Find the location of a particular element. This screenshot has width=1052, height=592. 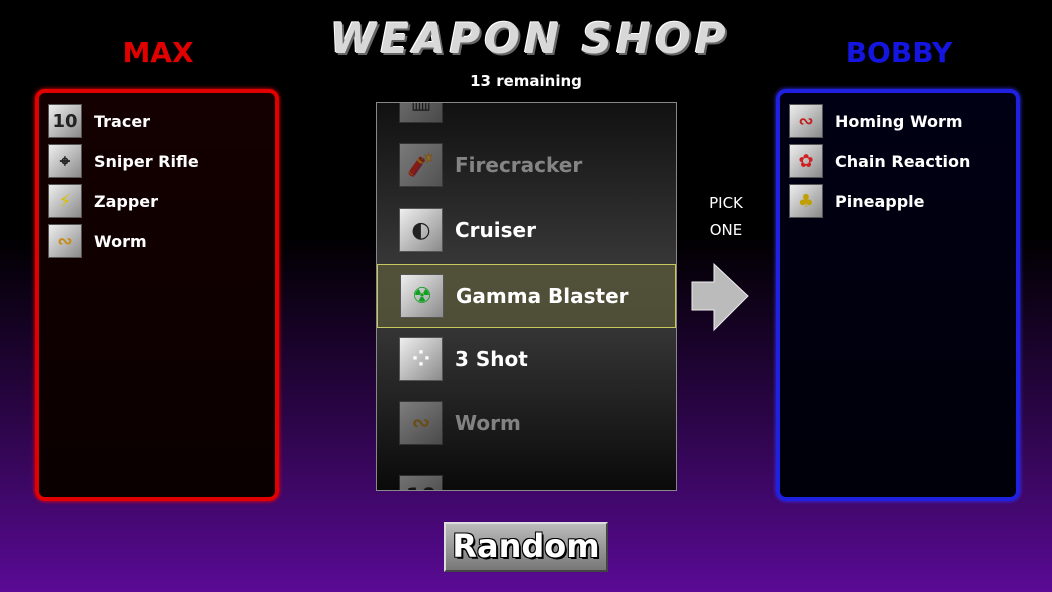

inventory-item: ⌖ Sniper Rifle is located at coordinates (157, 161).